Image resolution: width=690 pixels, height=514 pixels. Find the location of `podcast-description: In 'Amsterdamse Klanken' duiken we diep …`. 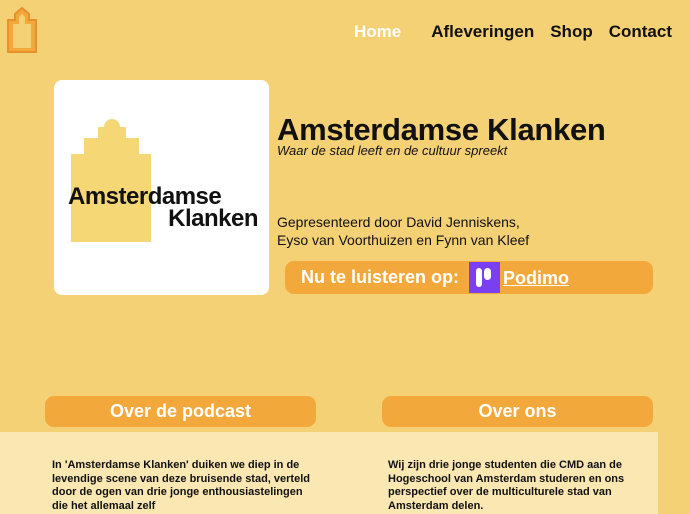

podcast-description: In 'Amsterdamse Klanken' duiken we diep … is located at coordinates (181, 485).